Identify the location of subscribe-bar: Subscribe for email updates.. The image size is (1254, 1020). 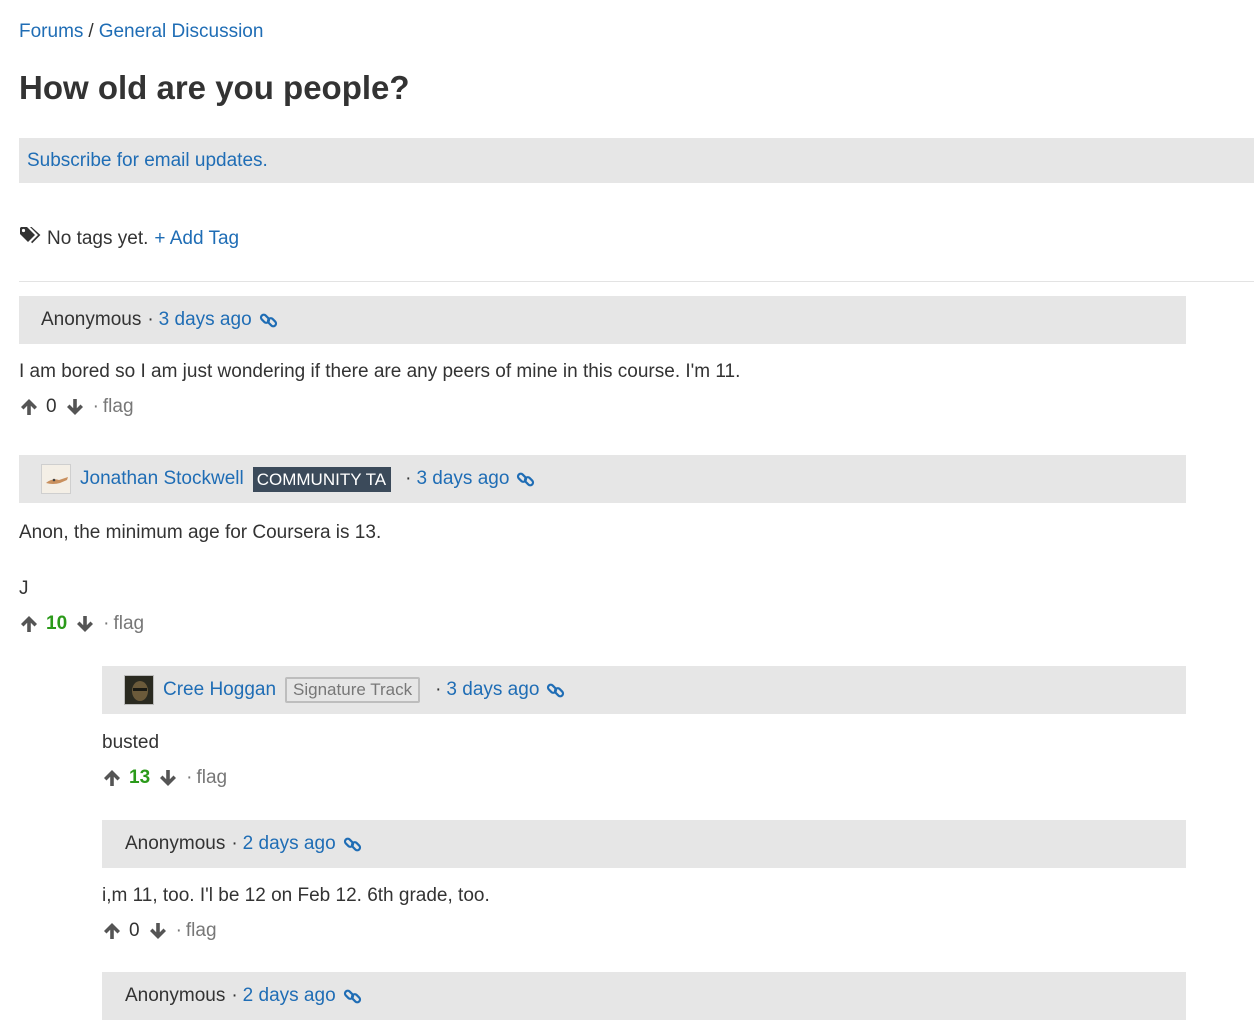
(636, 160).